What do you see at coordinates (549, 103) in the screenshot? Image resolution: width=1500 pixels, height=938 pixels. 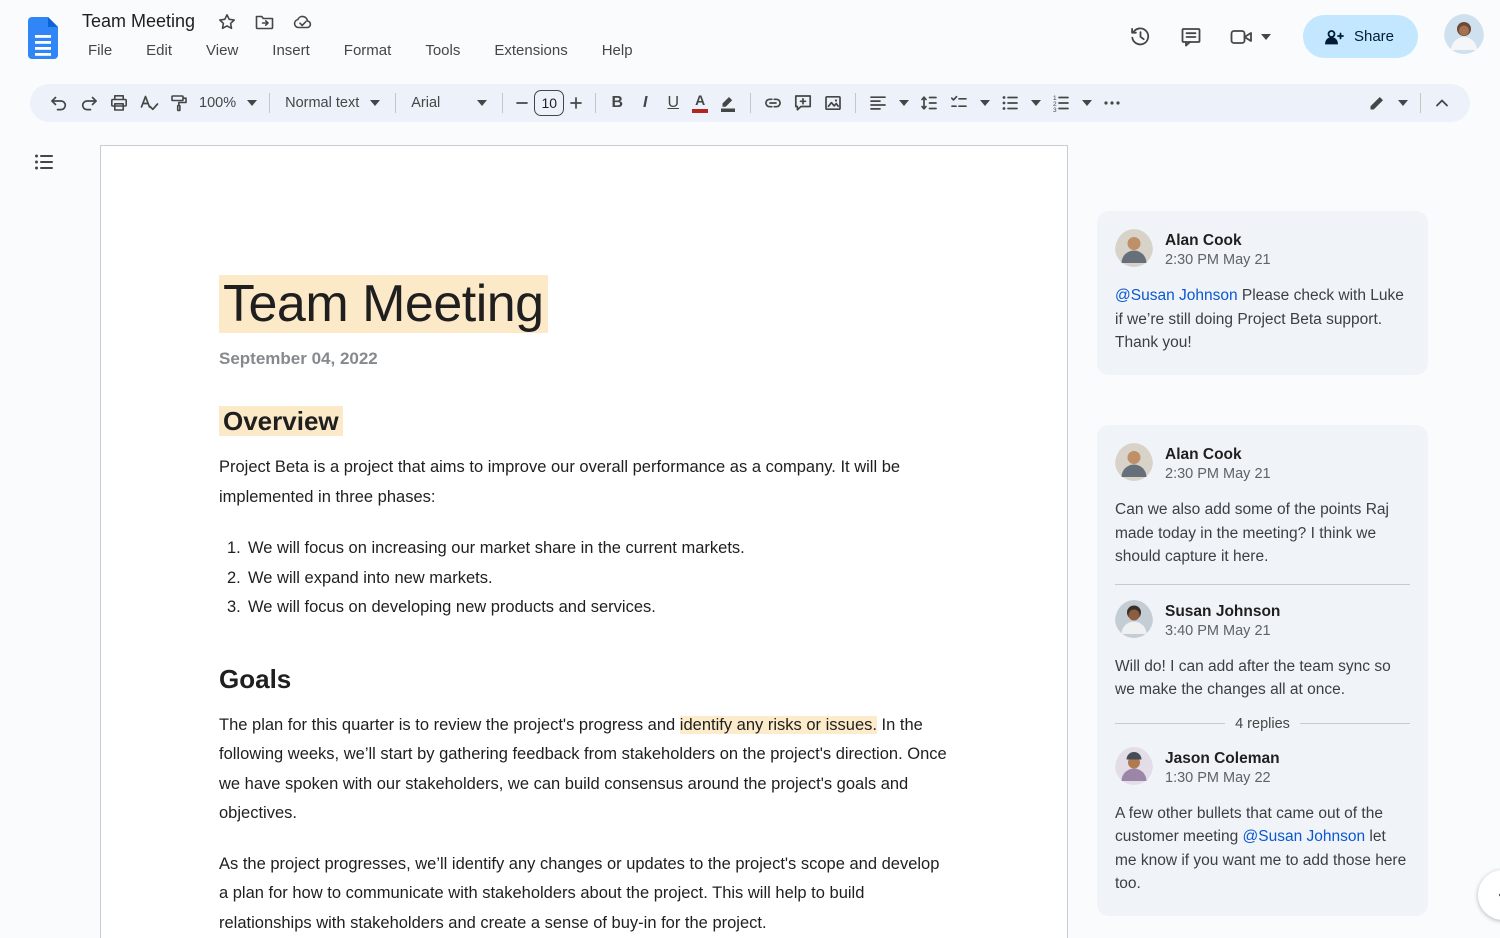 I see `font-size-input: 10` at bounding box center [549, 103].